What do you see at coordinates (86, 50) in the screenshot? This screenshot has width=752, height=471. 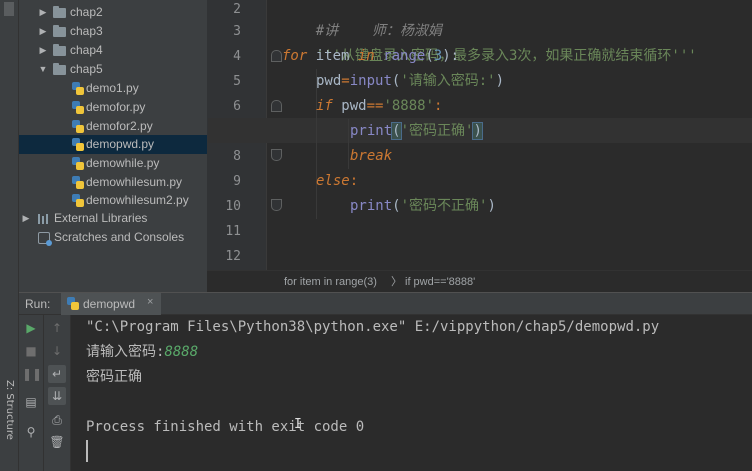 I see `tree-item-label: chap4` at bounding box center [86, 50].